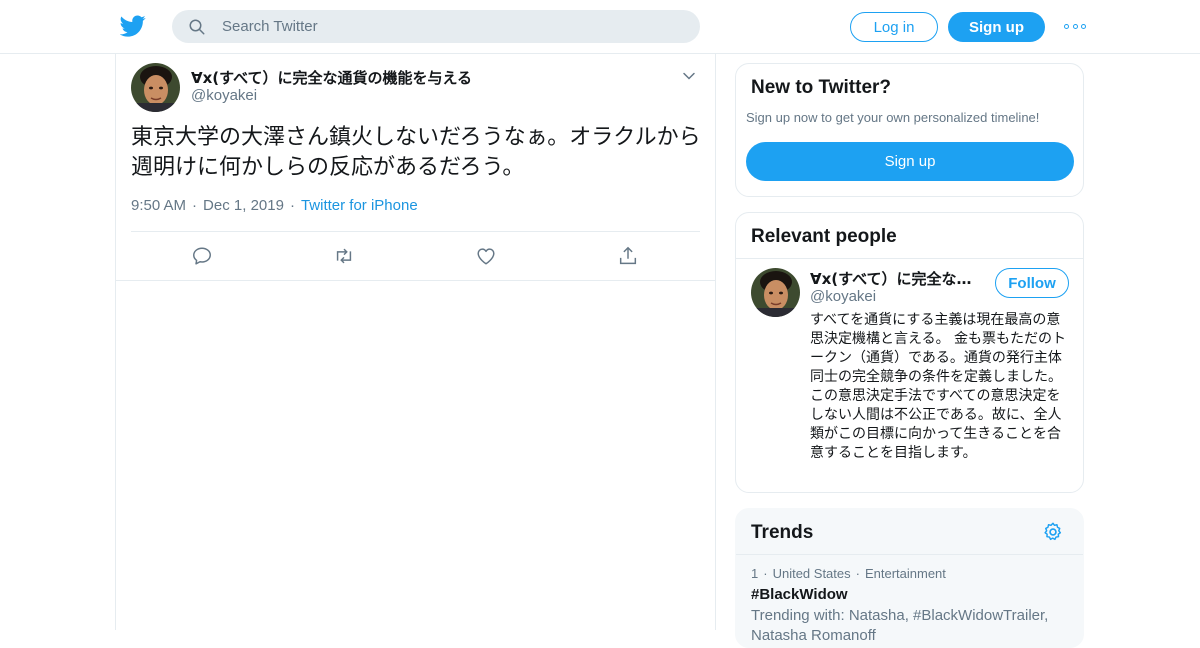  Describe the element at coordinates (486, 256) in the screenshot. I see `like-icon` at that location.